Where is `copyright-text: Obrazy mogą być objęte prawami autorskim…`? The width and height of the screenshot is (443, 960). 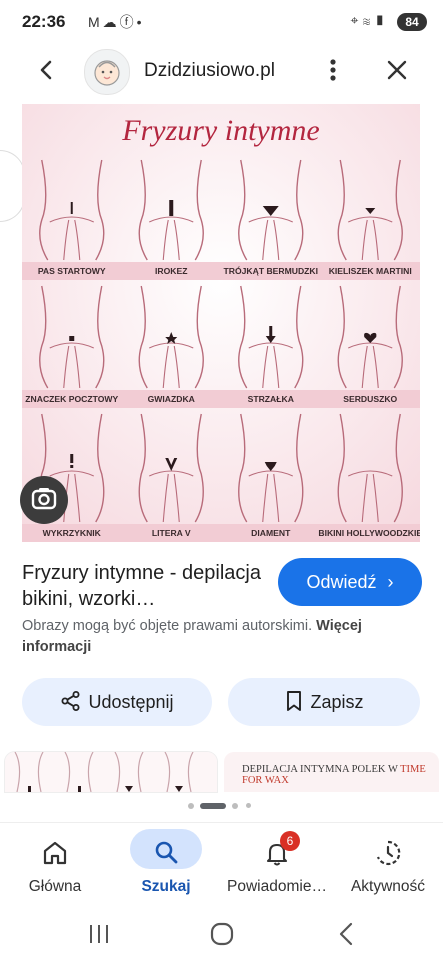 copyright-text: Obrazy mogą być objęte prawami autorskim… is located at coordinates (167, 626).